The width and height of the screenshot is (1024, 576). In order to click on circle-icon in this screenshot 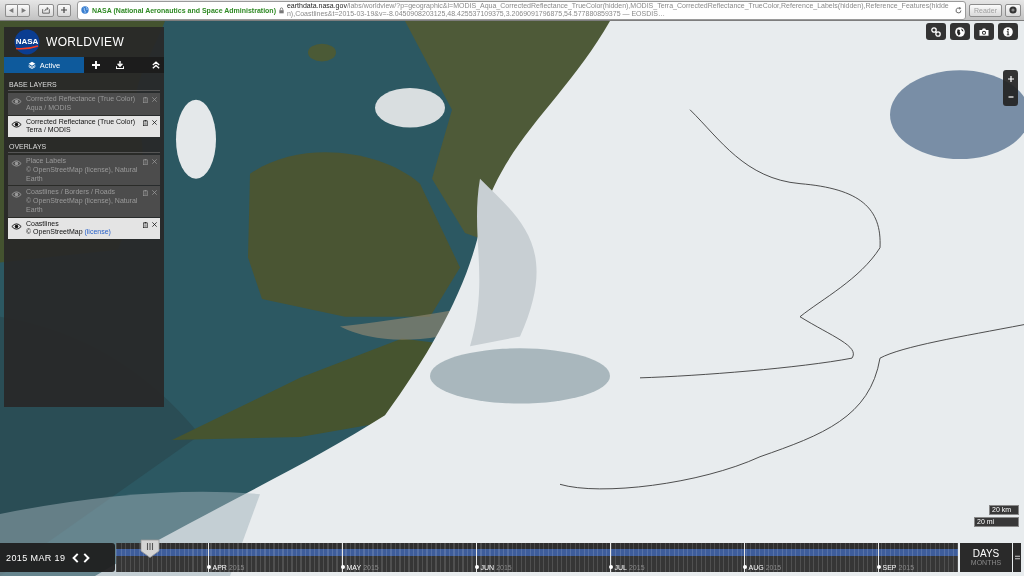, I will do `click(1013, 10)`.